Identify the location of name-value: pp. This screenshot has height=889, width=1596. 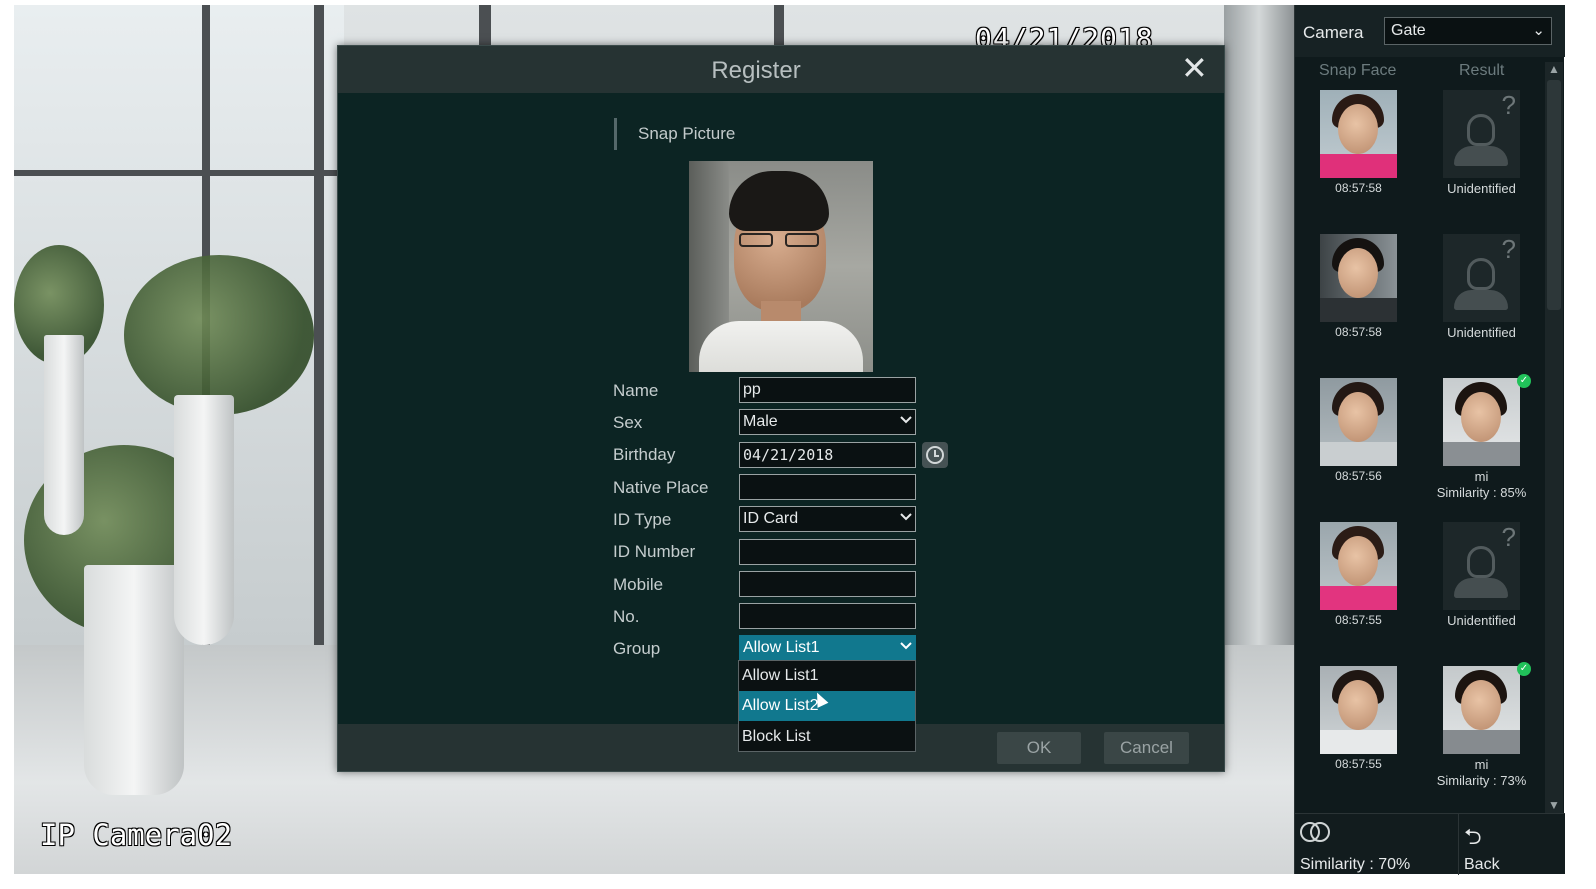
(752, 389).